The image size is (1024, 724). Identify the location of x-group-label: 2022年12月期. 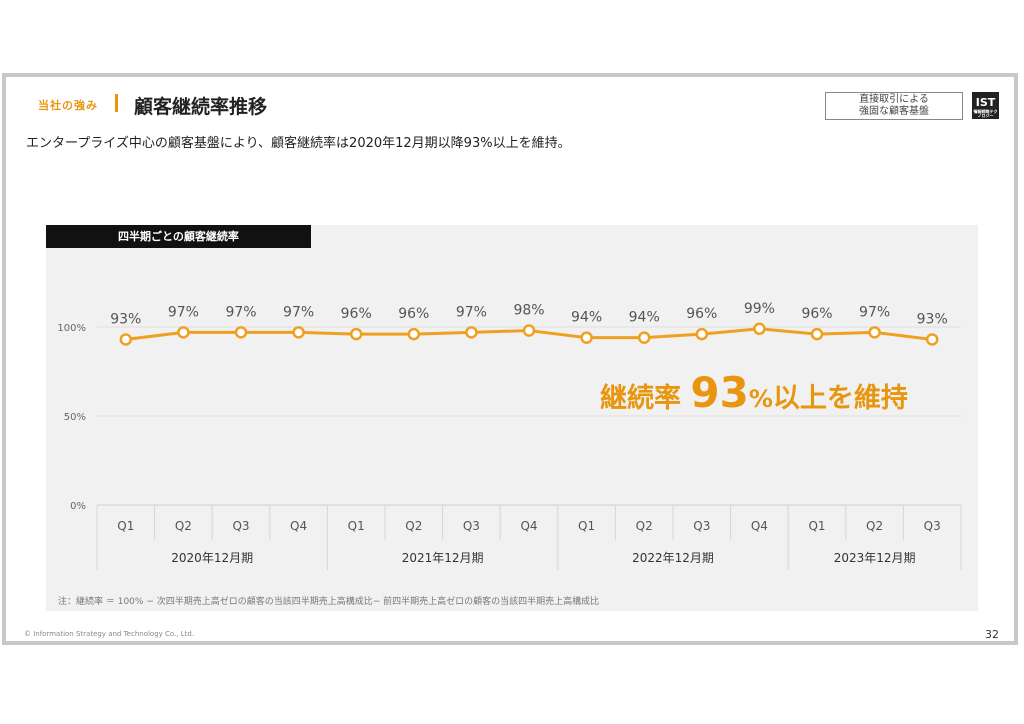
(673, 558).